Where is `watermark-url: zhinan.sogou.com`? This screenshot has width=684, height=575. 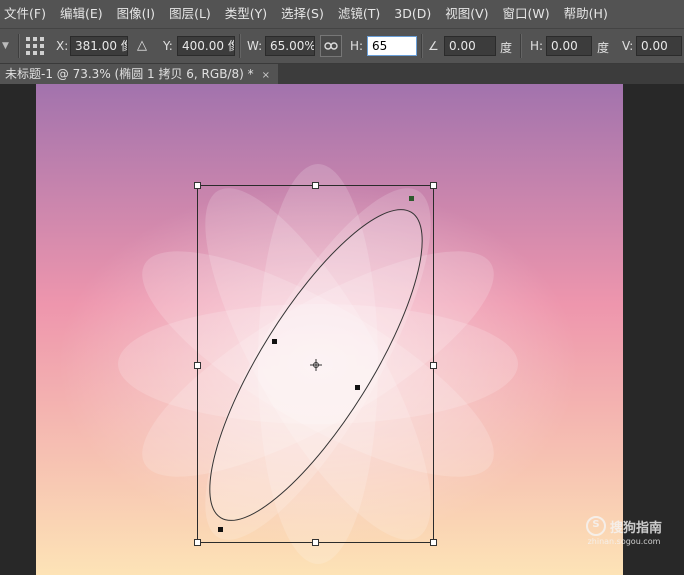
watermark-url: zhinan.sogou.com is located at coordinates (624, 541).